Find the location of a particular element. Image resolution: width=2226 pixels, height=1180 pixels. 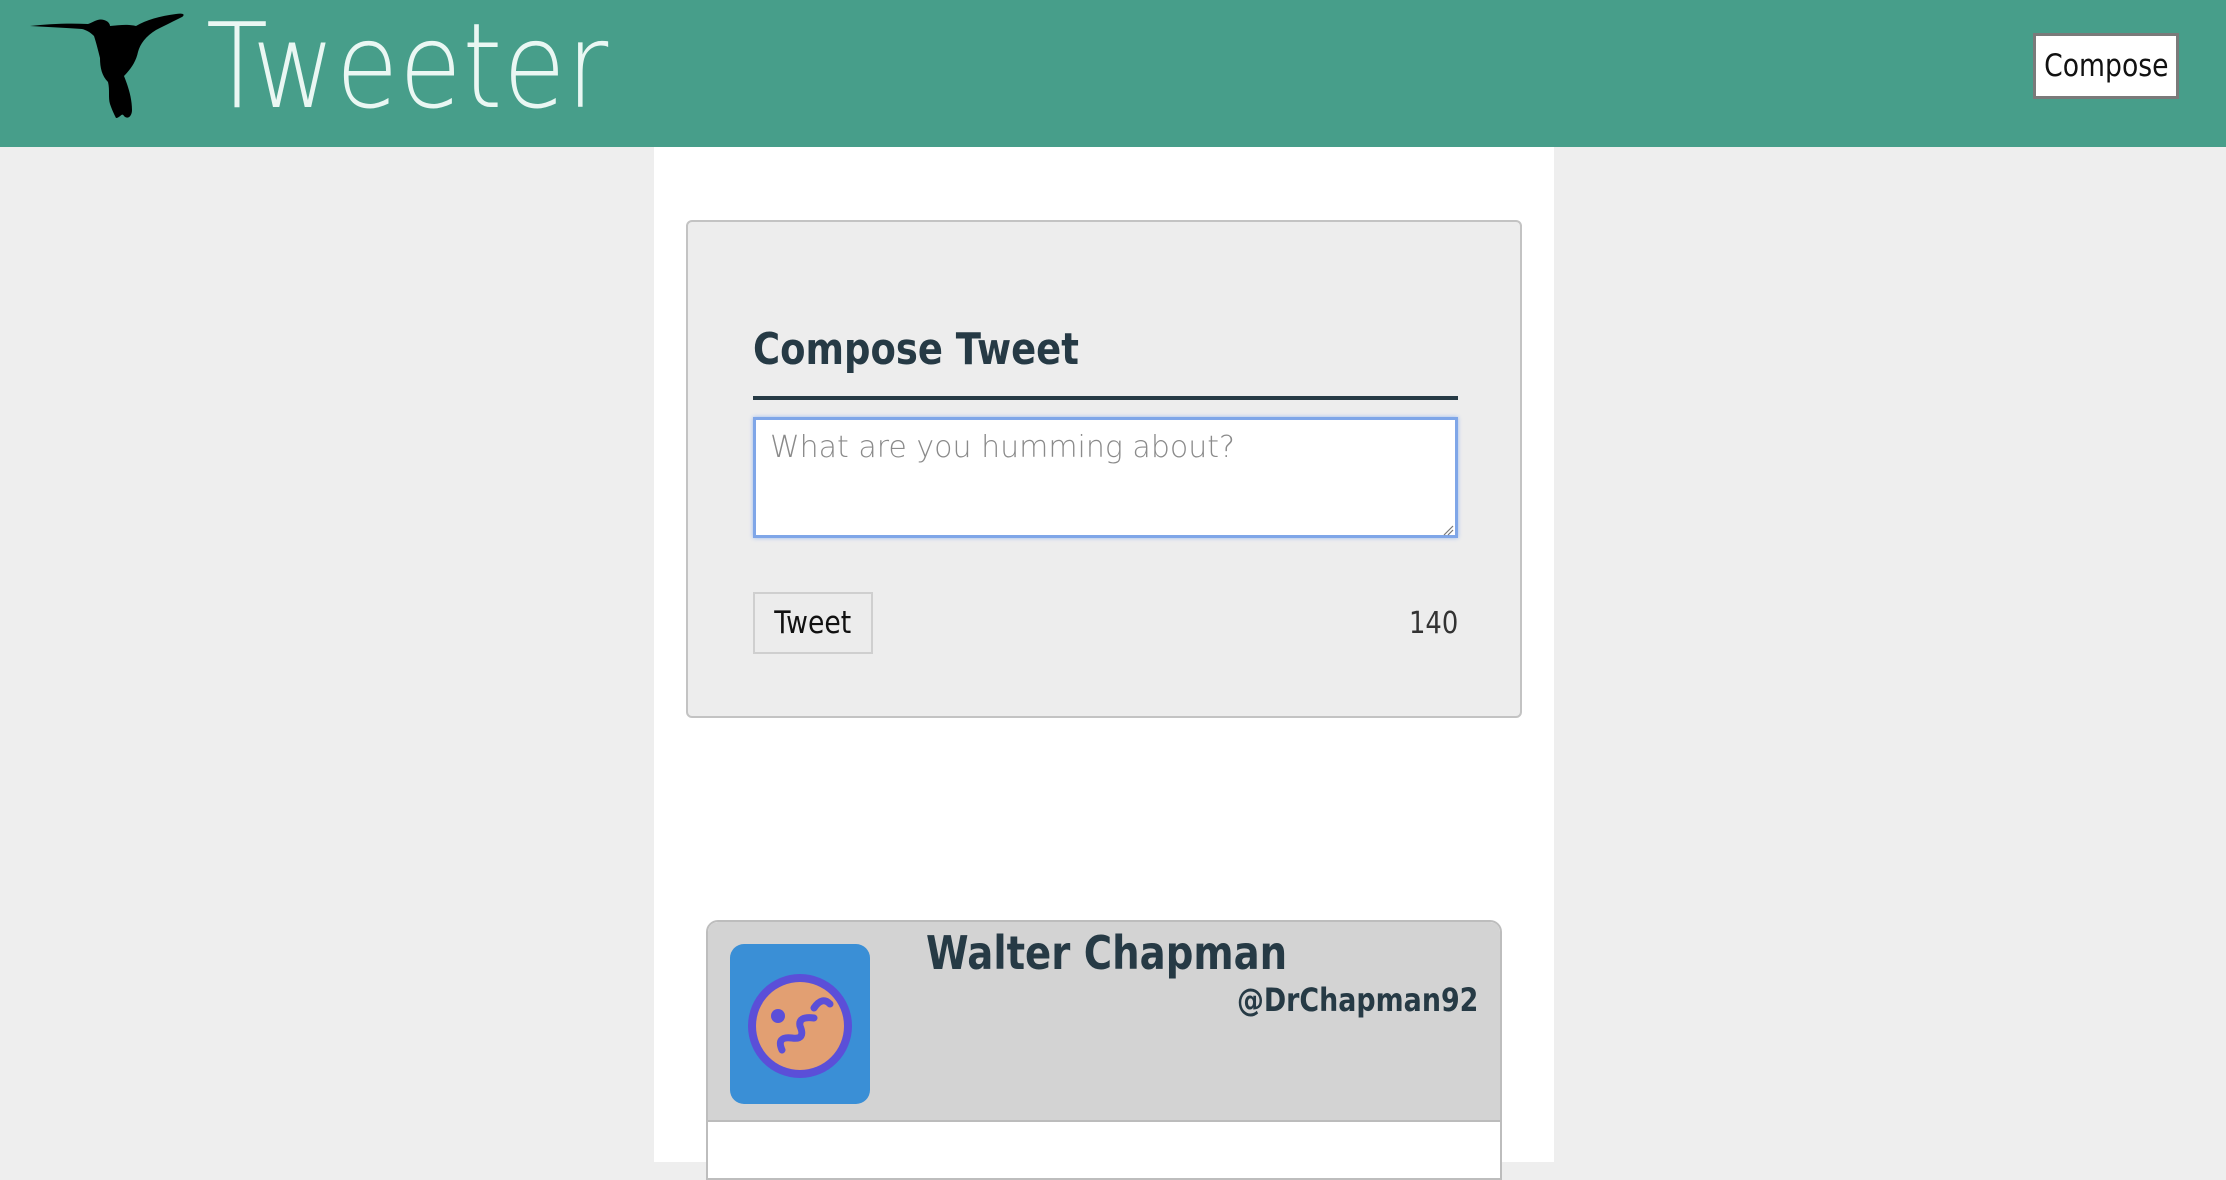

tweet-submit-button: Tweet is located at coordinates (813, 623).